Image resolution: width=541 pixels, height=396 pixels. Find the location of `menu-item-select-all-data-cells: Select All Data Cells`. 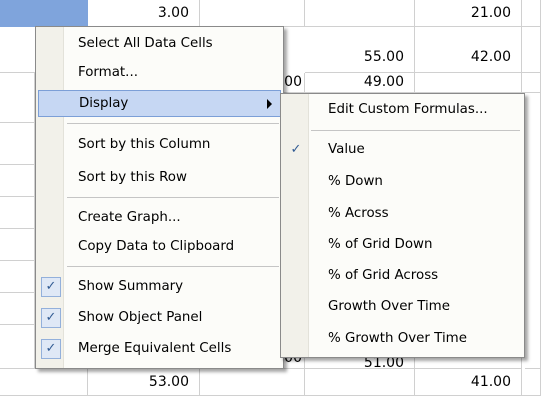

menu-item-select-all-data-cells: Select All Data Cells is located at coordinates (159, 44).